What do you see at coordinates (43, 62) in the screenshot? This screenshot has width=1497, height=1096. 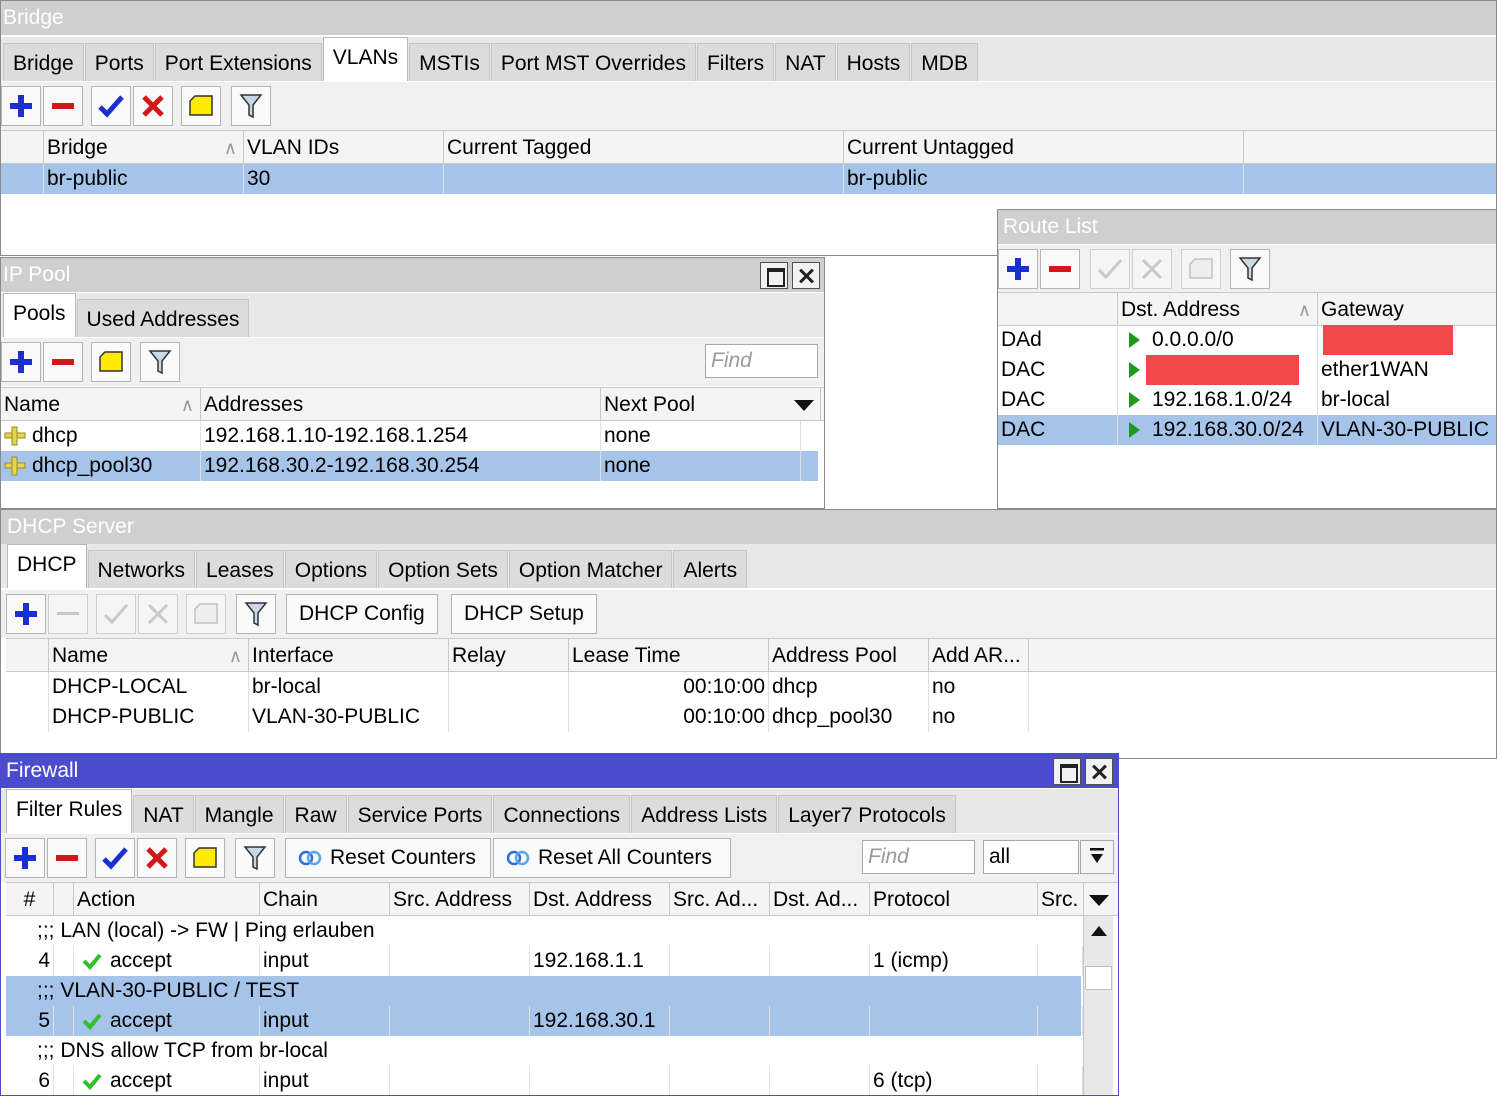 I see `tab-bridge: Bridge` at bounding box center [43, 62].